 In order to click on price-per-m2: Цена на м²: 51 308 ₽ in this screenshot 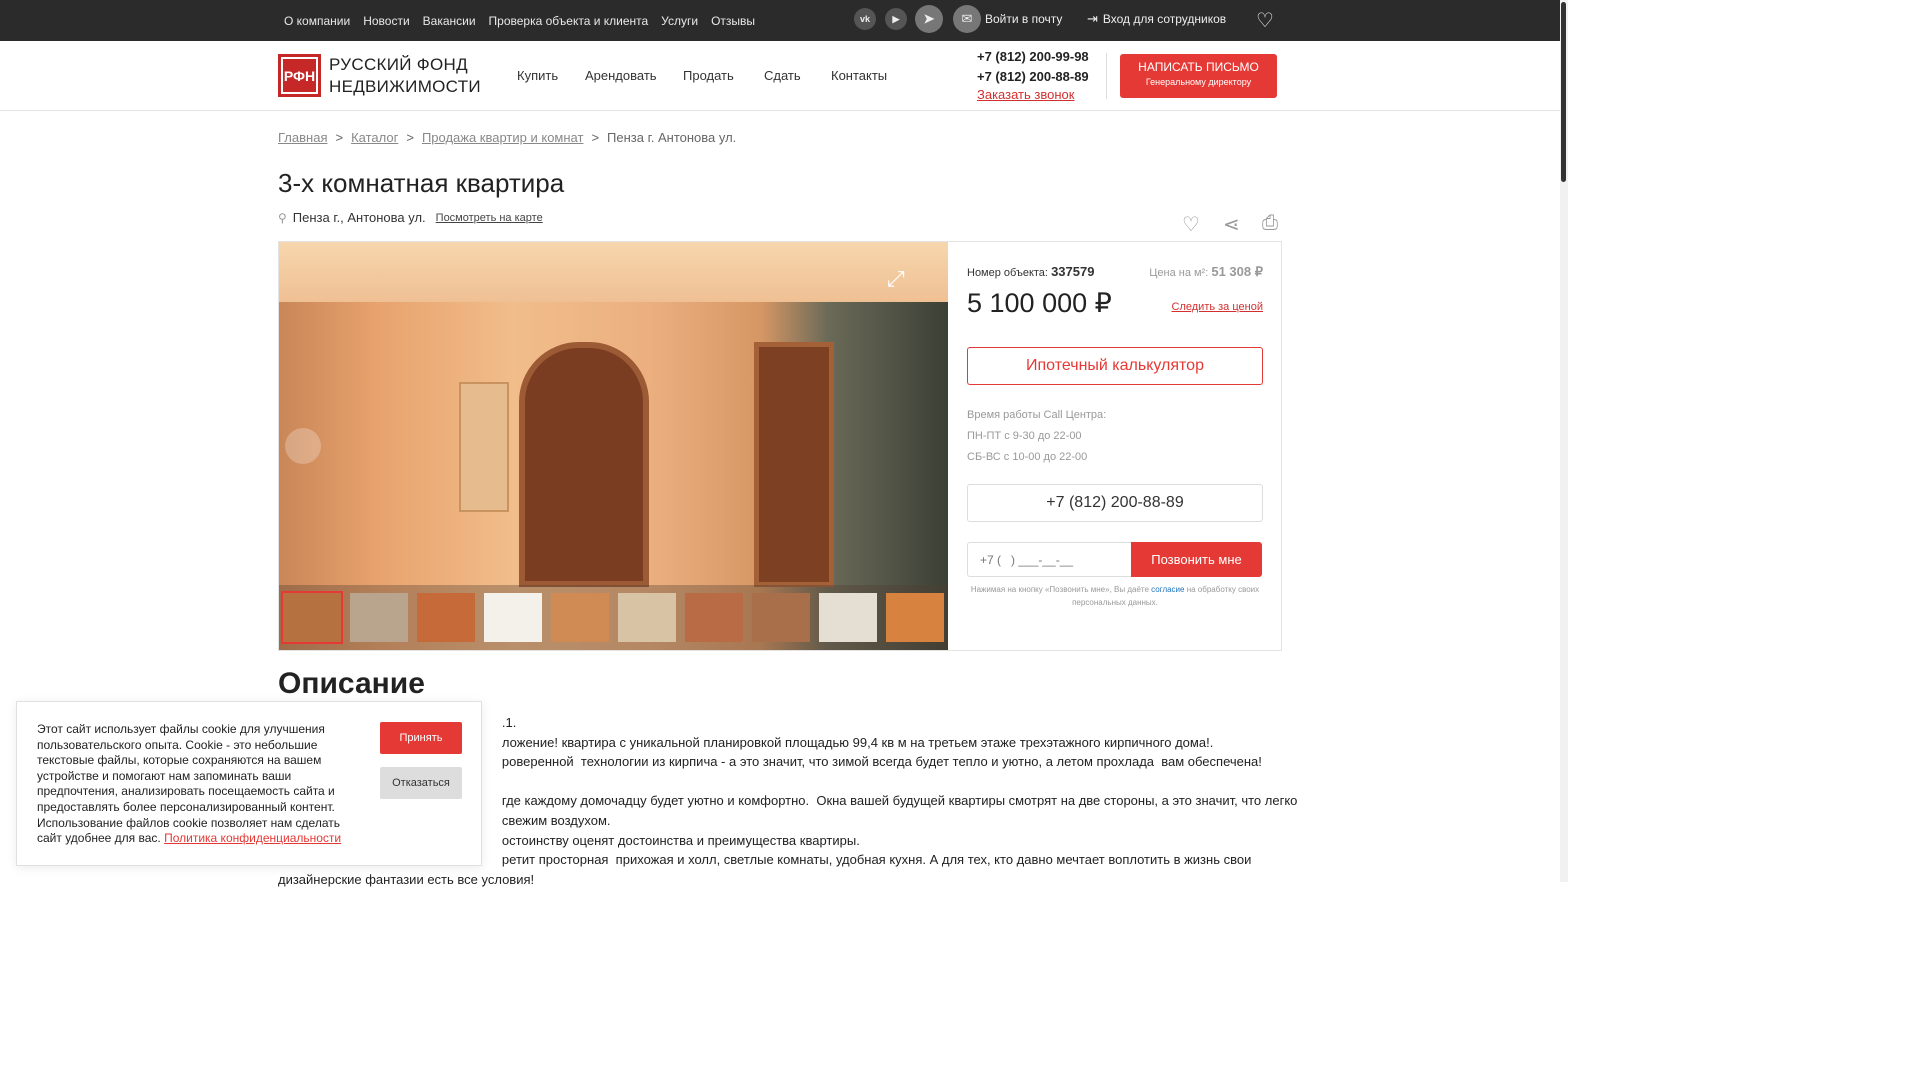, I will do `click(1206, 272)`.